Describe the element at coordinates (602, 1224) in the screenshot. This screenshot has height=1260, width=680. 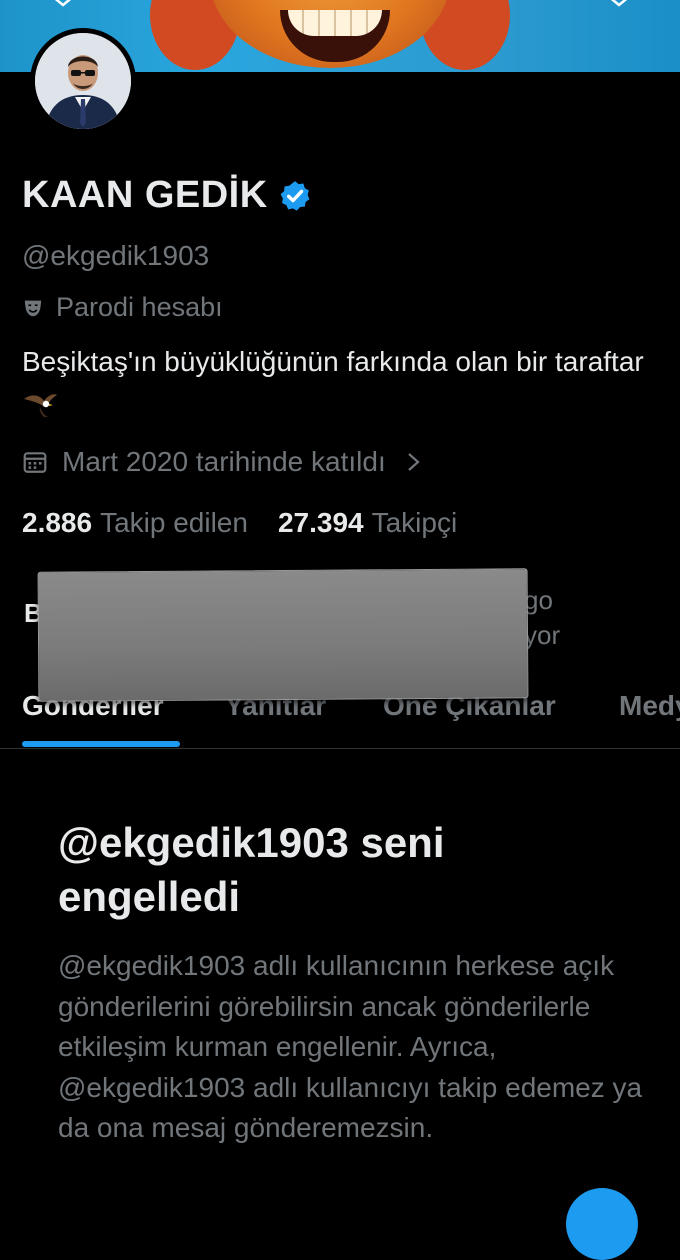
I see `compose-fab-icon` at that location.